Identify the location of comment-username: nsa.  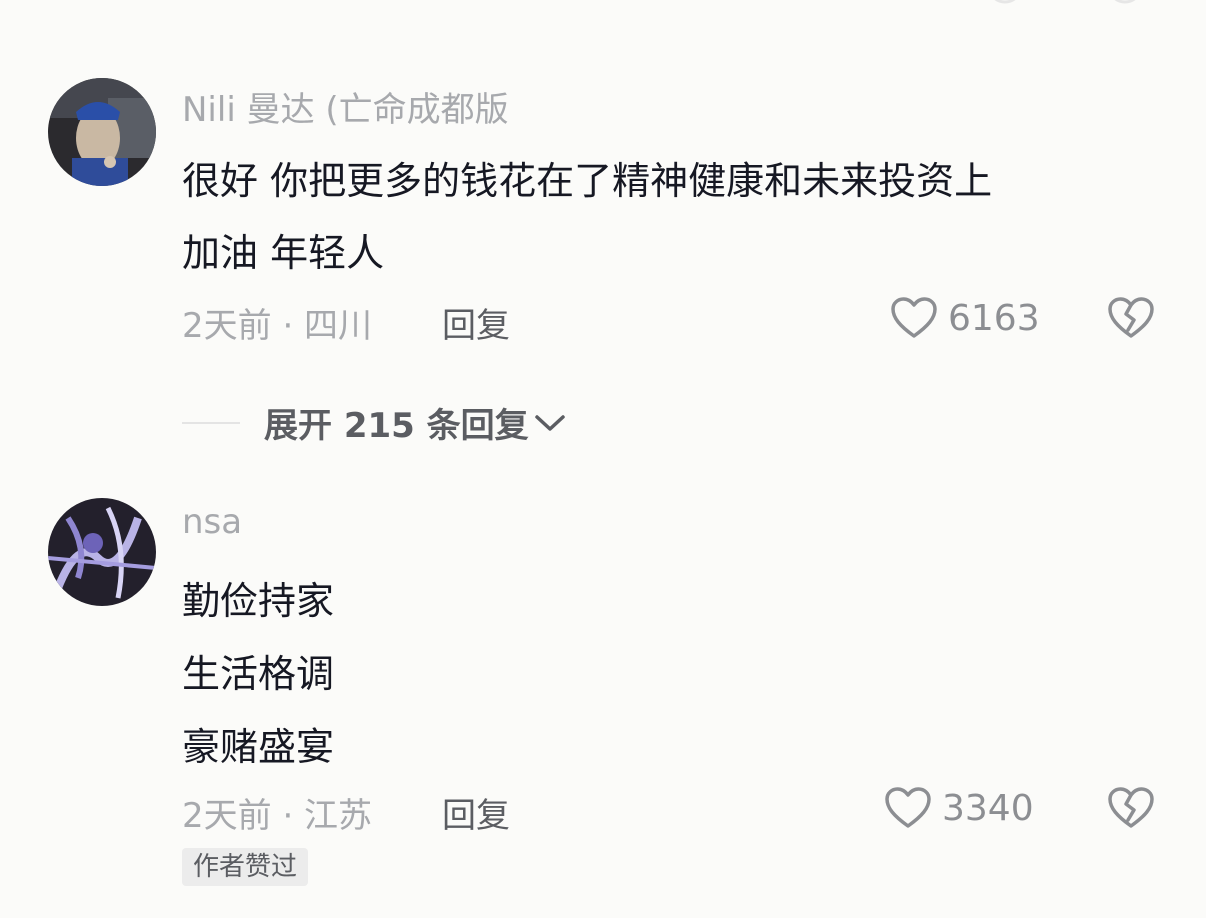
(212, 522).